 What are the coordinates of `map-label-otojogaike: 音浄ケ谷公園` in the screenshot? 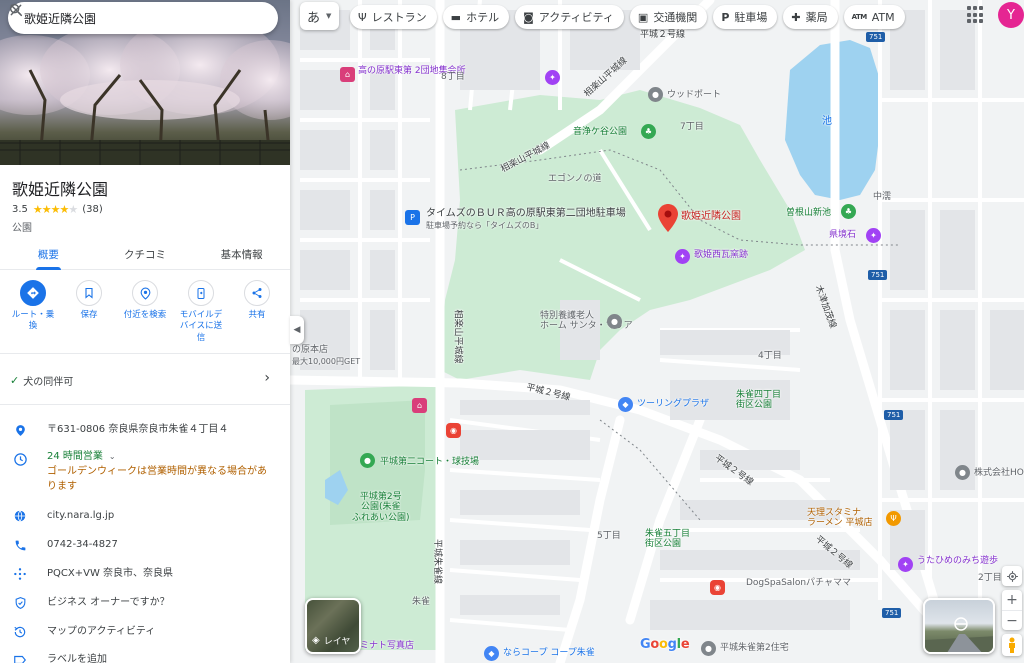 It's located at (600, 132).